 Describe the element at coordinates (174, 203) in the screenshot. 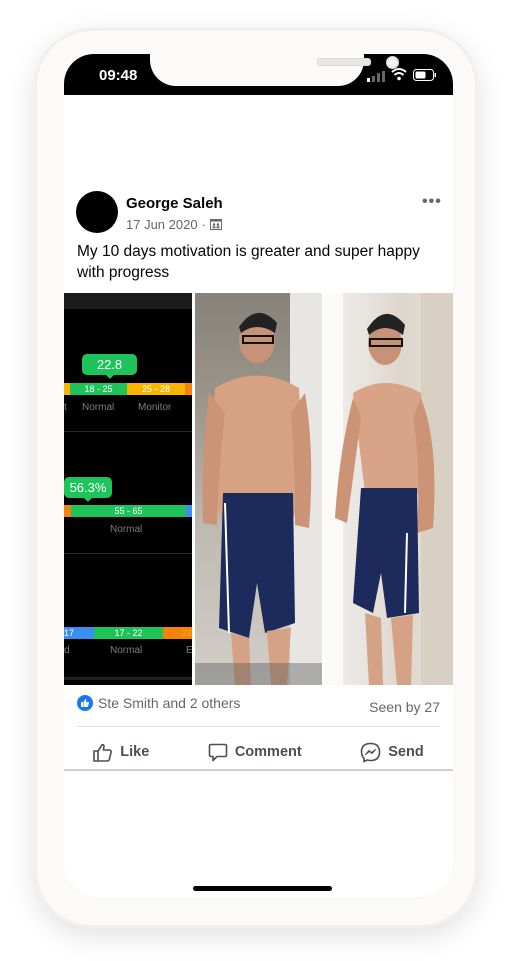

I see `author-name: George Saleh` at that location.